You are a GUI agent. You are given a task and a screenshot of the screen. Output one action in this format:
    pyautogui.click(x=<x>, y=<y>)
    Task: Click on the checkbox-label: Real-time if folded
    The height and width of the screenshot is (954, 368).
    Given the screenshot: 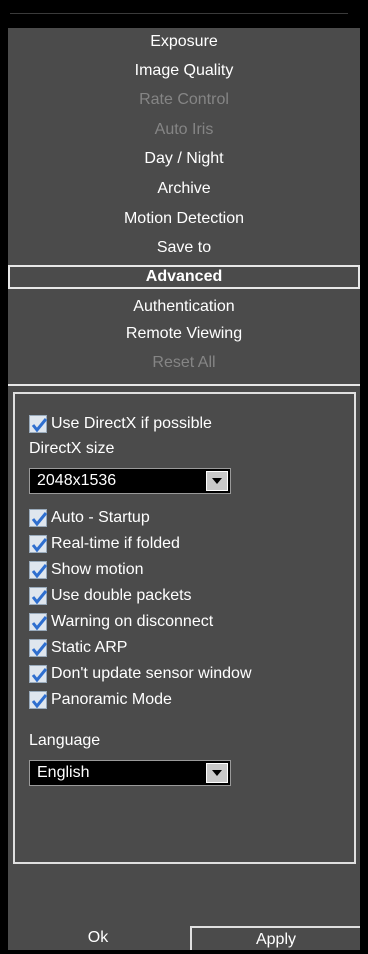 What is the action you would take?
    pyautogui.click(x=115, y=543)
    